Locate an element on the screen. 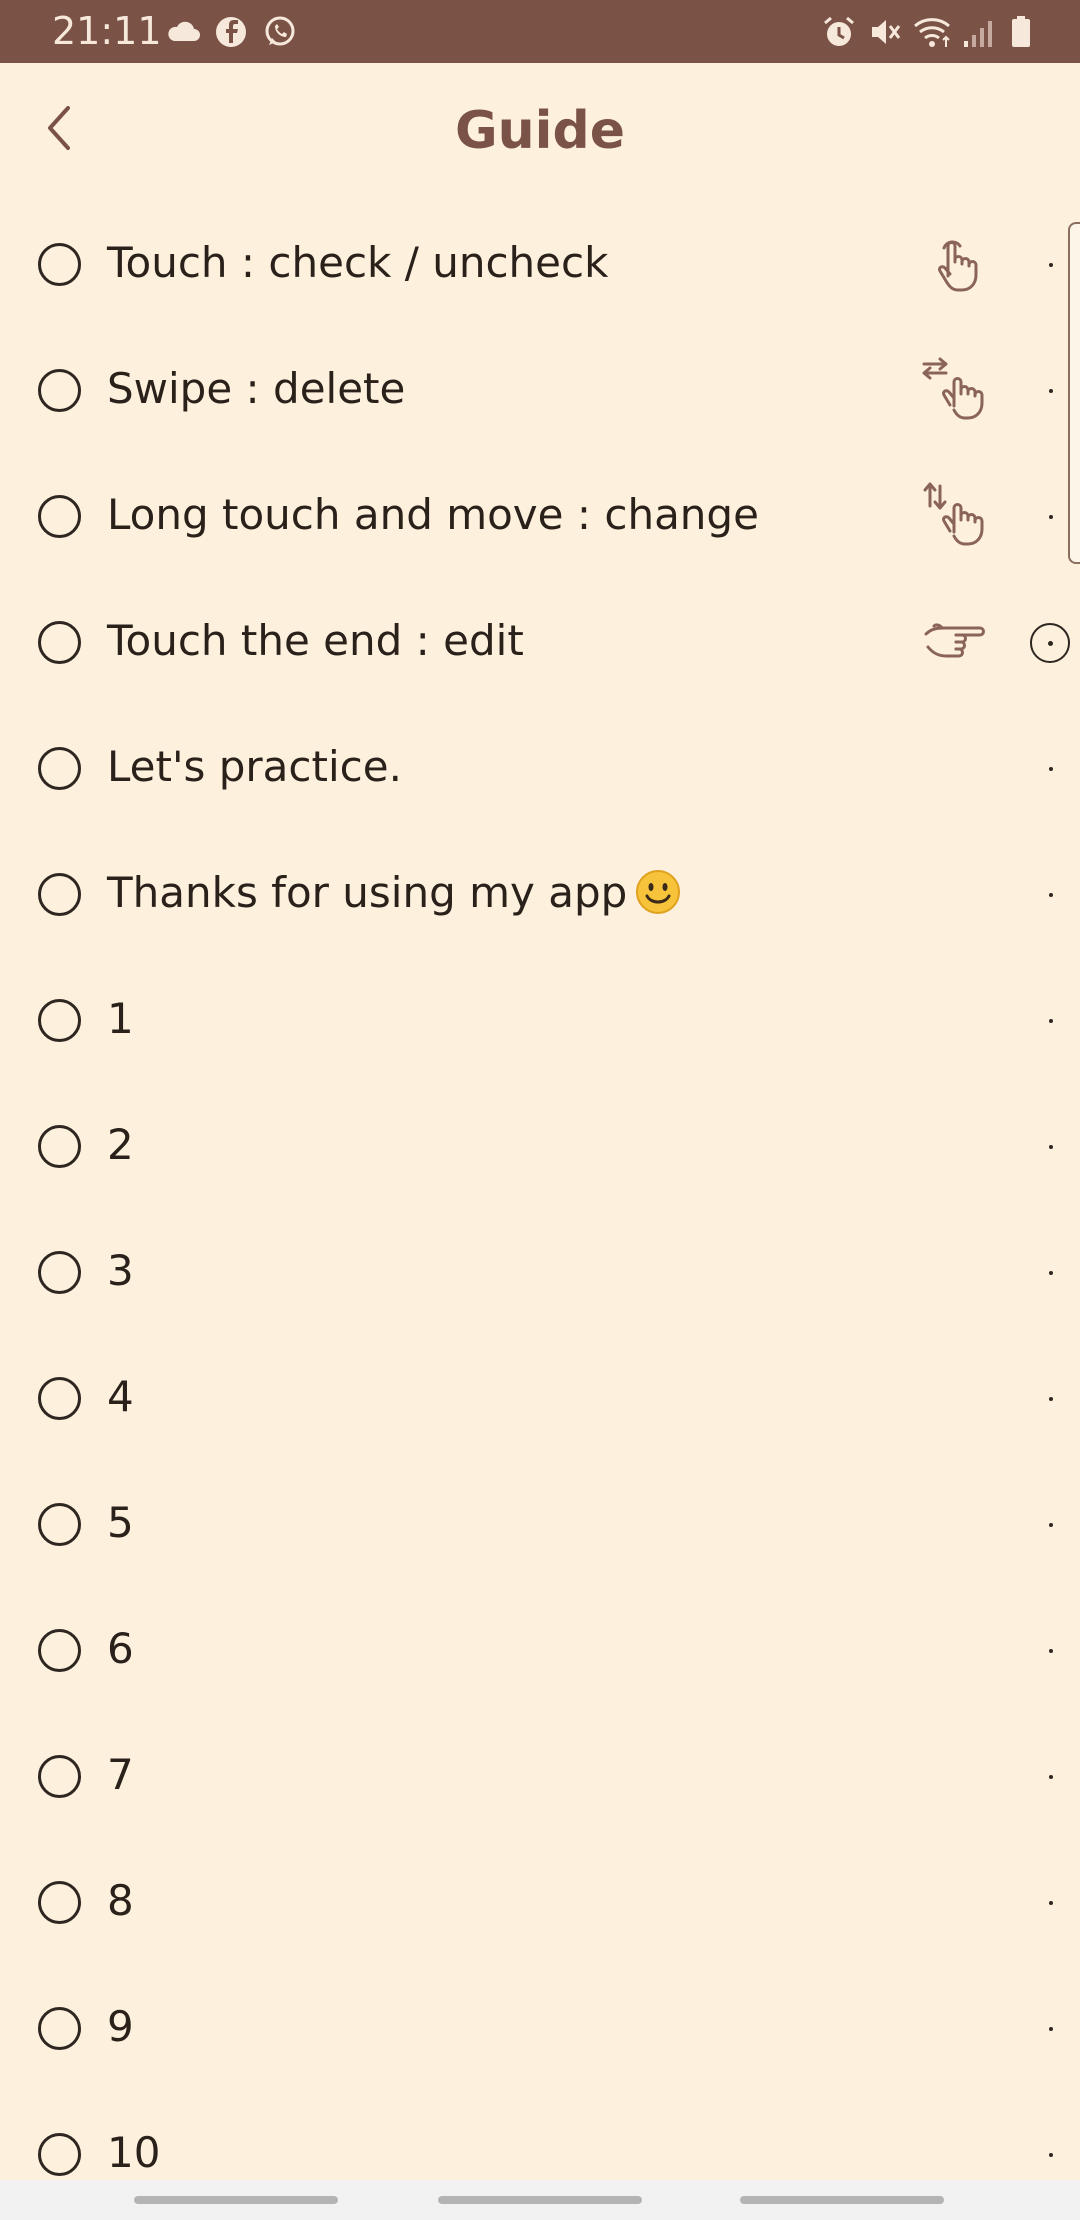  list-item: 8 is located at coordinates (540, 1901).